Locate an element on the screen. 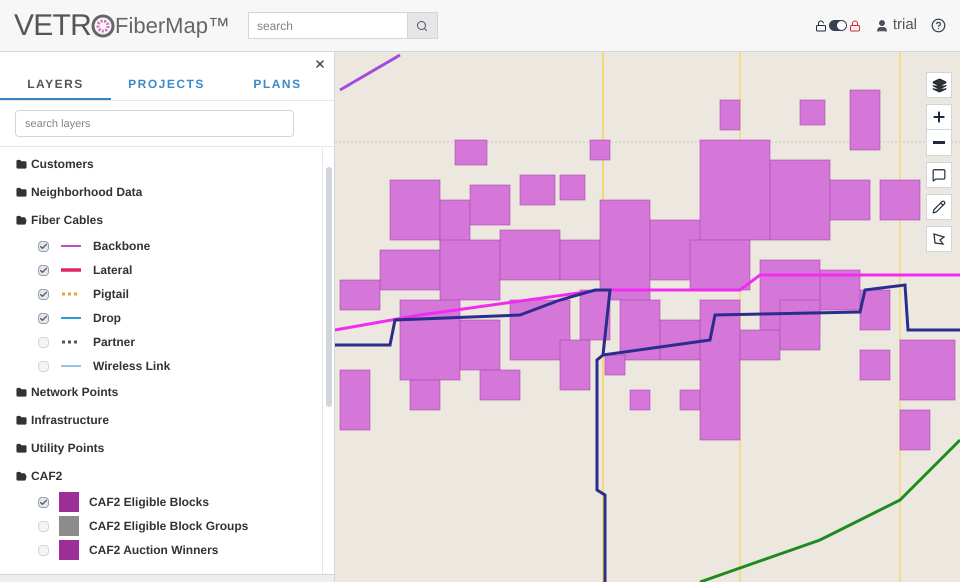 This screenshot has width=960, height=582. tab: PROJECTS is located at coordinates (166, 85).